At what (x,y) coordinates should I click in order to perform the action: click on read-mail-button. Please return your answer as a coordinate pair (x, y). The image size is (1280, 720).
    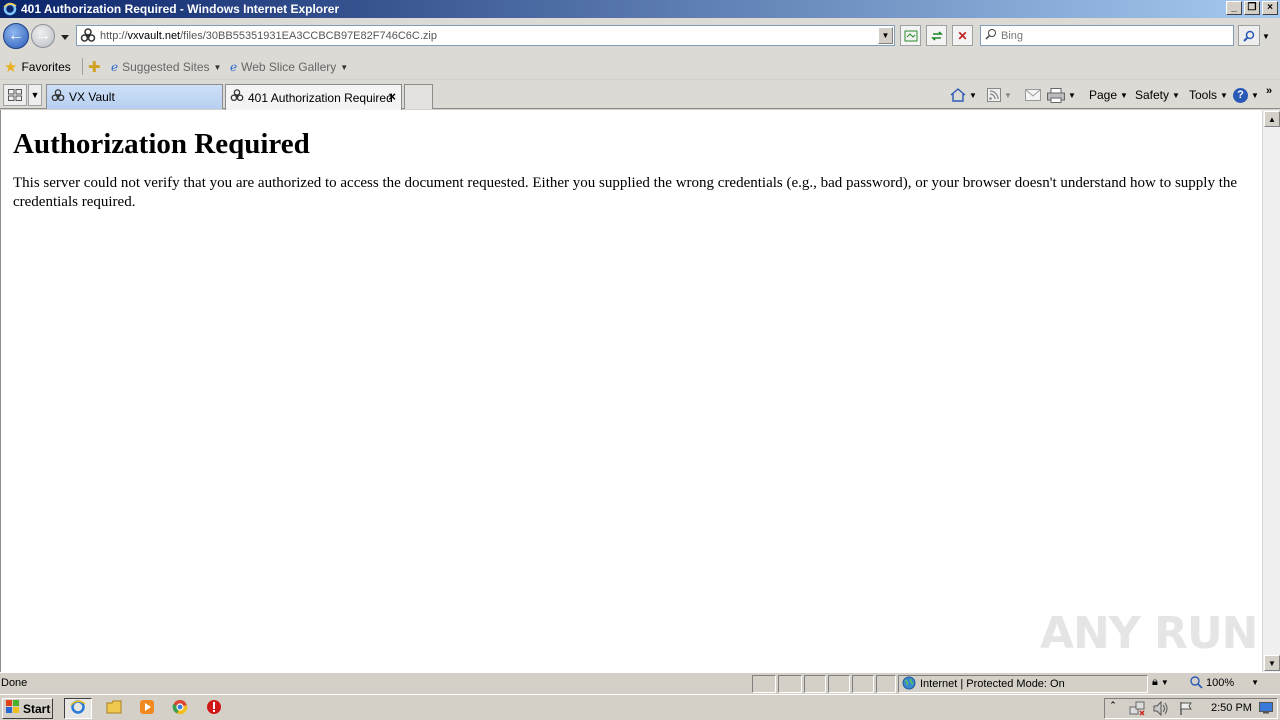
    Looking at the image, I should click on (1033, 95).